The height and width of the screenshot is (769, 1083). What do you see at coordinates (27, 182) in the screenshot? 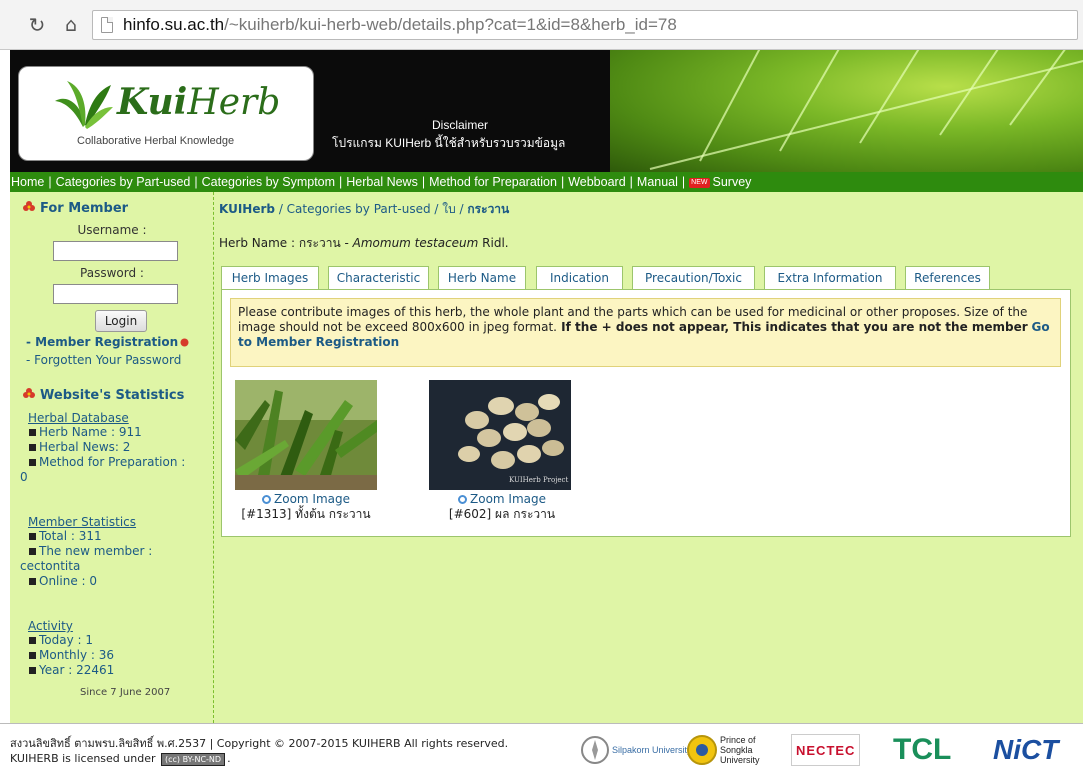
I see `nav-home: Home` at bounding box center [27, 182].